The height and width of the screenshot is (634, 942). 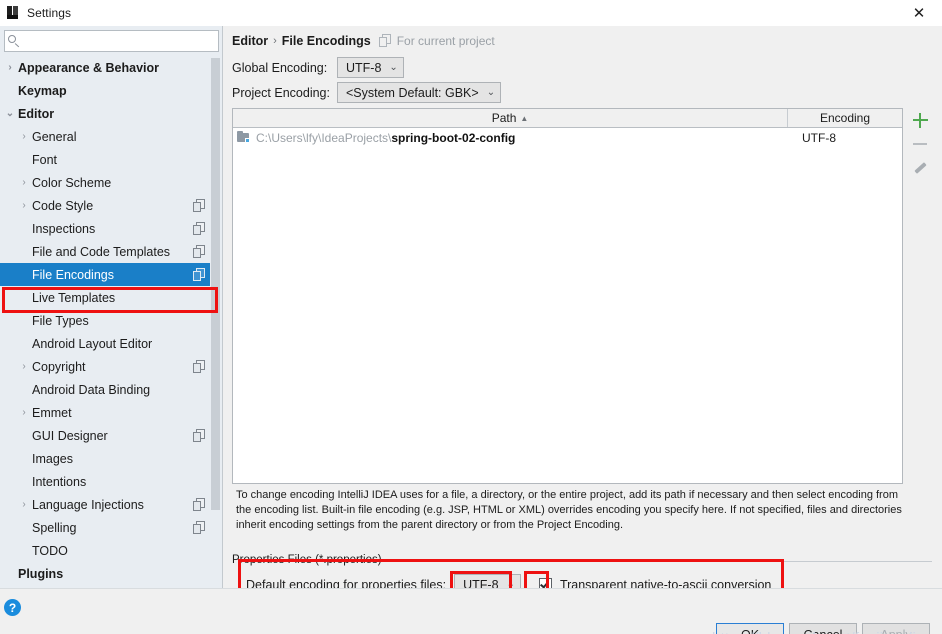 I want to click on sidebar-item-font: Font, so click(x=107, y=159).